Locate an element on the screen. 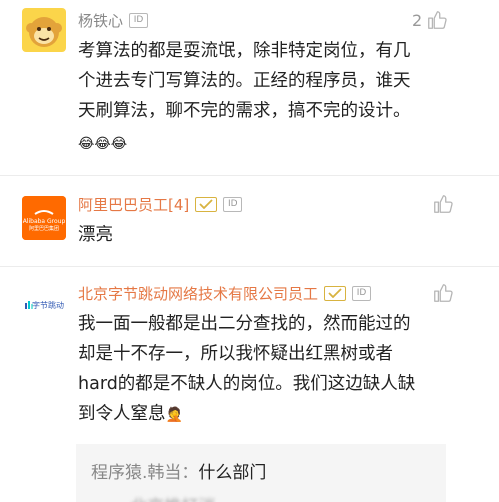 The width and height of the screenshot is (499, 502). username: 阿里巴巴员工[4] is located at coordinates (133, 204).